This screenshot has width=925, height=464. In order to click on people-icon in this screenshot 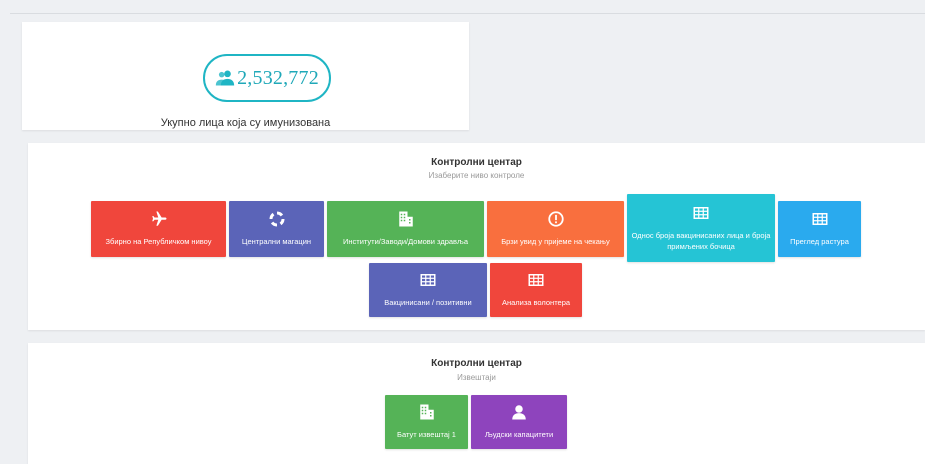, I will do `click(225, 78)`.